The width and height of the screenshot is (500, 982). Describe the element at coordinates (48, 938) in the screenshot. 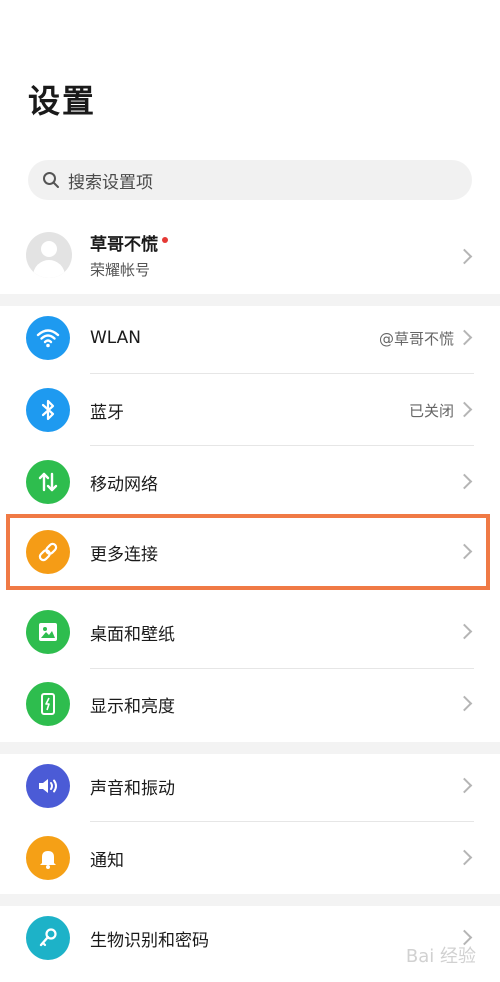

I see `key-icon` at that location.